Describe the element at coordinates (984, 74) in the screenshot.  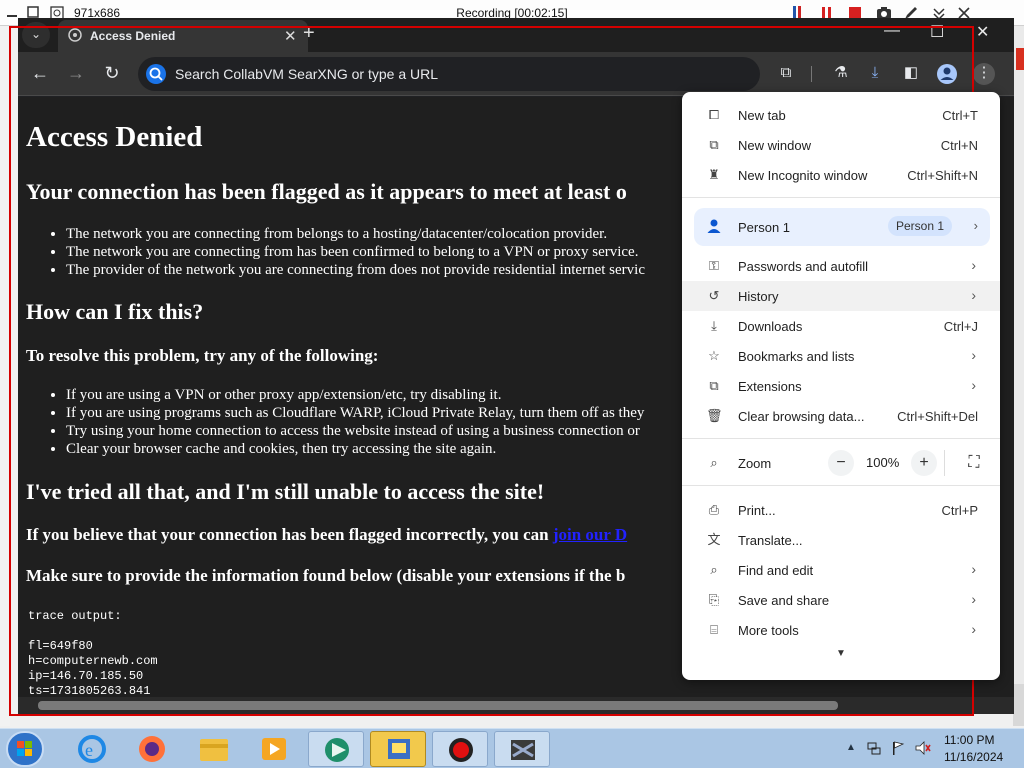
I see `menu-kebab-icon: ⋮` at that location.